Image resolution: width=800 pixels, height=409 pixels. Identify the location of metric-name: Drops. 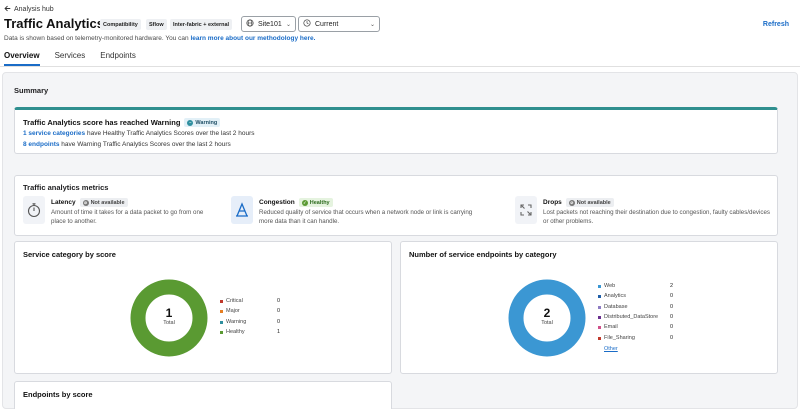
(552, 202).